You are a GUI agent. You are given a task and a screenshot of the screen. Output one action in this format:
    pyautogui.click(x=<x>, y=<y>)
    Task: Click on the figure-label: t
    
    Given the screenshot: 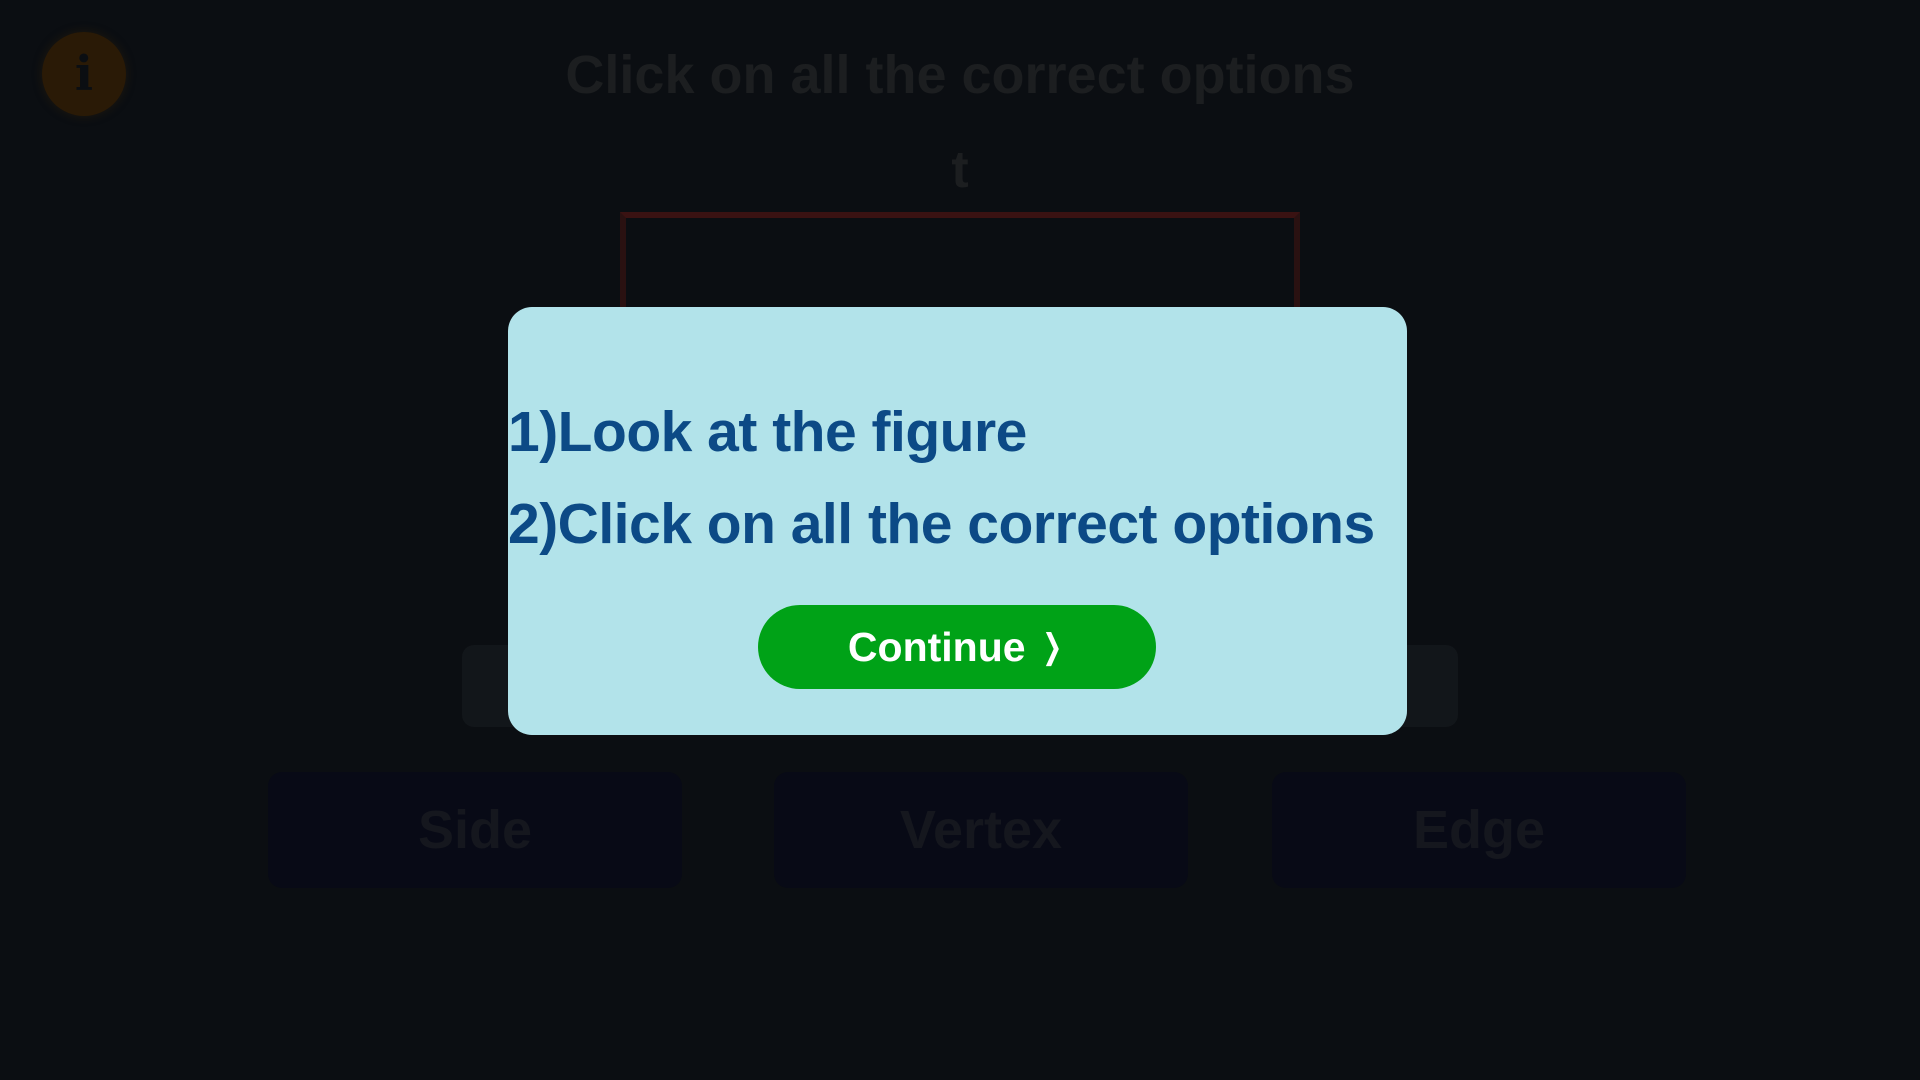 What is the action you would take?
    pyautogui.click(x=960, y=170)
    